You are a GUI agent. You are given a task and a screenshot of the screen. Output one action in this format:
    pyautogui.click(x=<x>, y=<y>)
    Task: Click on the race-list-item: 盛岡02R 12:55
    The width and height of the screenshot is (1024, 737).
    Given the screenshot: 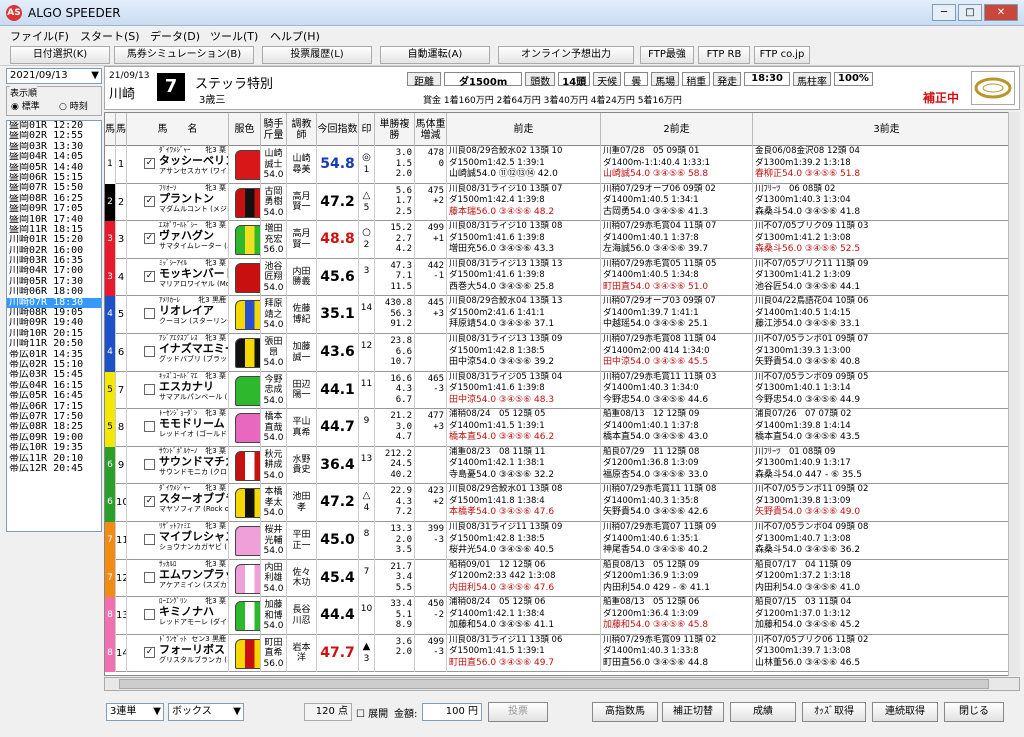 What is the action you would take?
    pyautogui.click(x=54, y=136)
    